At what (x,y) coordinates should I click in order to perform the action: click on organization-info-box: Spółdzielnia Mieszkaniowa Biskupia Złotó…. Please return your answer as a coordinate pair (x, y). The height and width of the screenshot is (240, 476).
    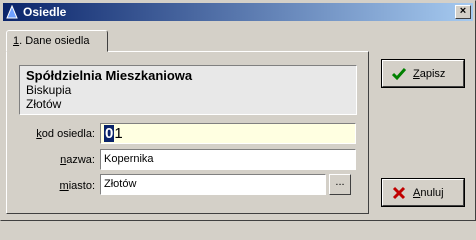
    Looking at the image, I should click on (188, 90).